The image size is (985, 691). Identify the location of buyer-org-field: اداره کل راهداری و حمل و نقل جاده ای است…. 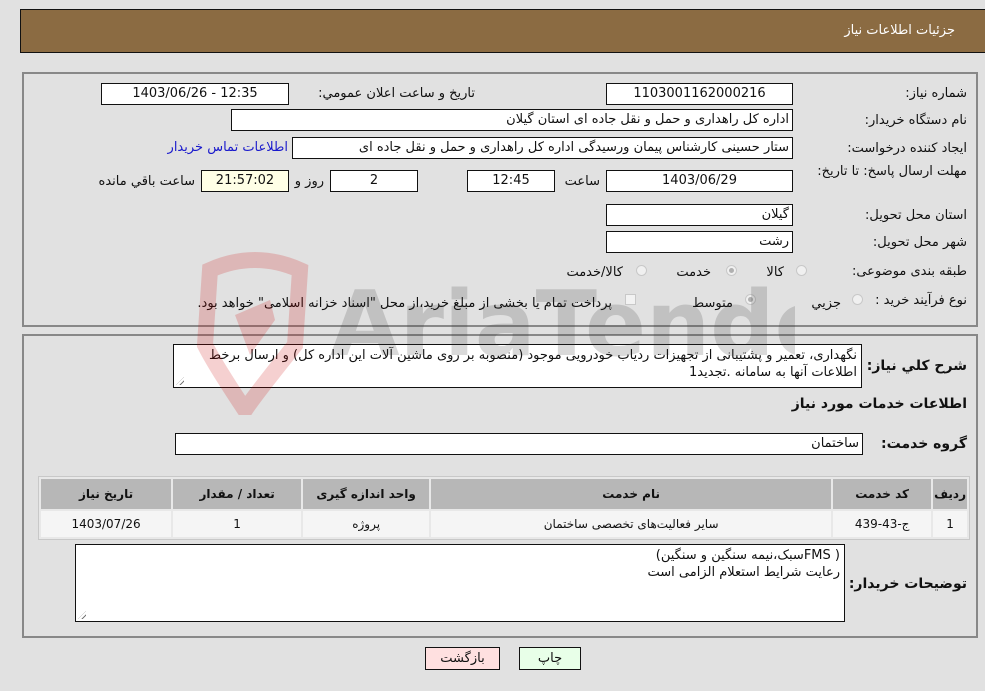
(512, 120).